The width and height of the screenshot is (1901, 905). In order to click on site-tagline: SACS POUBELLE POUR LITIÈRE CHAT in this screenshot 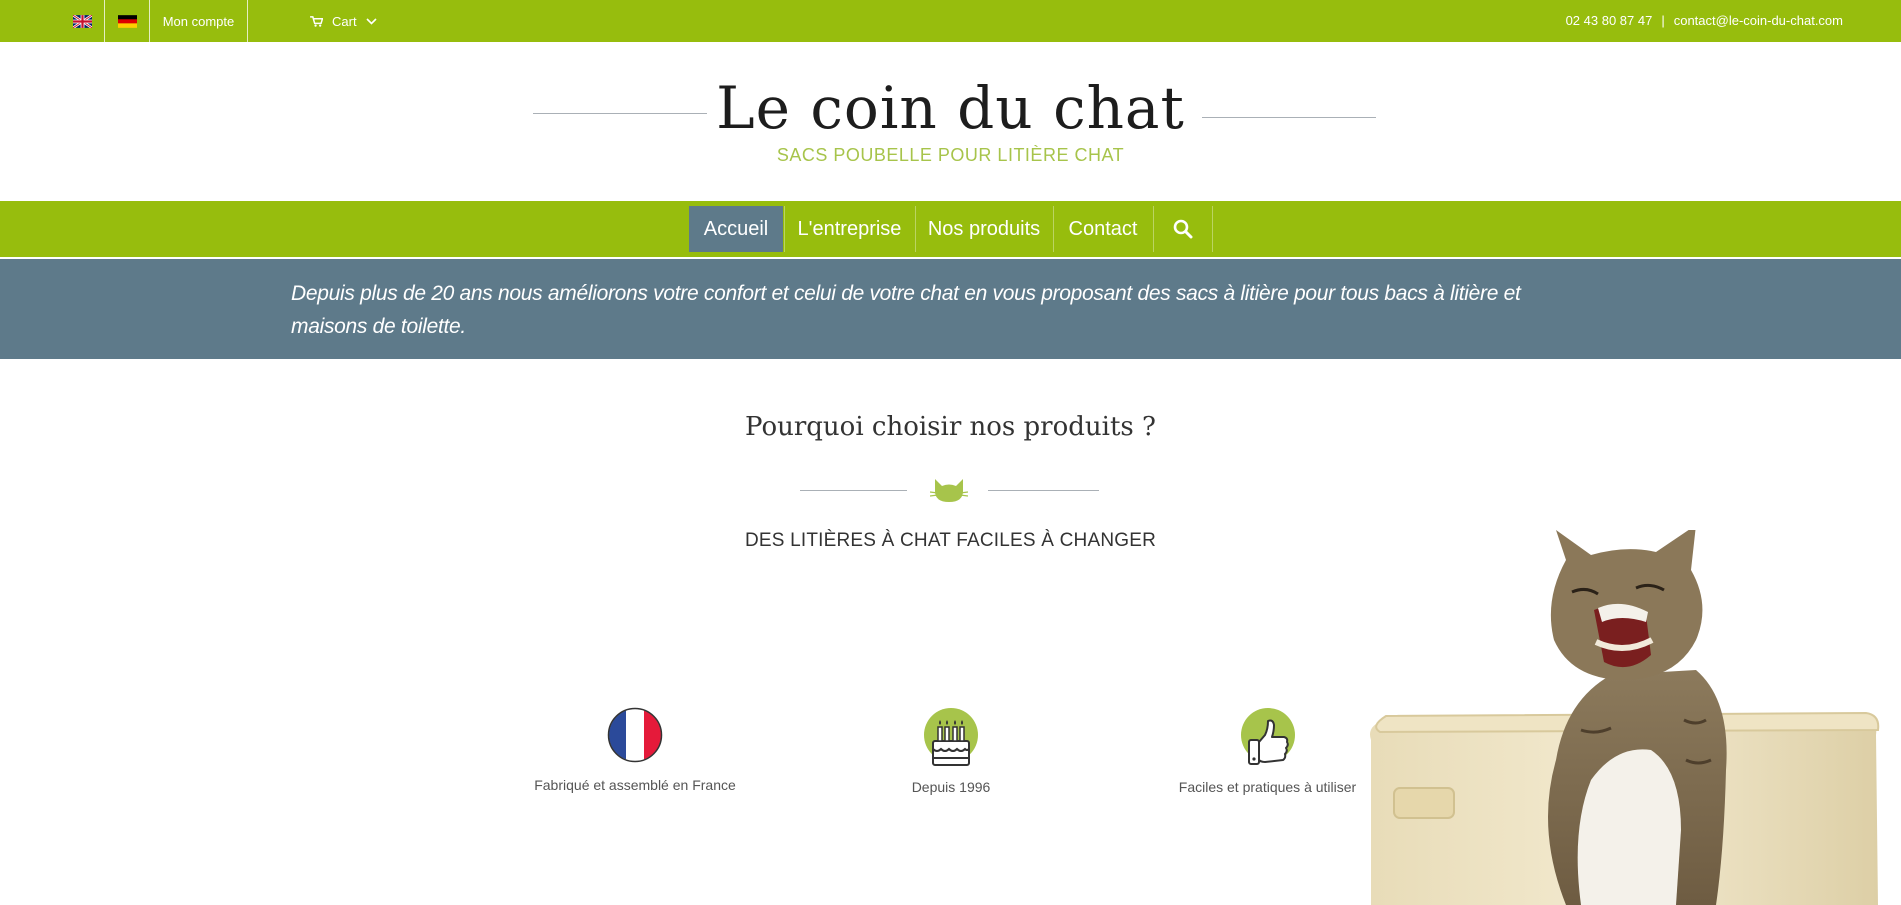, I will do `click(950, 155)`.